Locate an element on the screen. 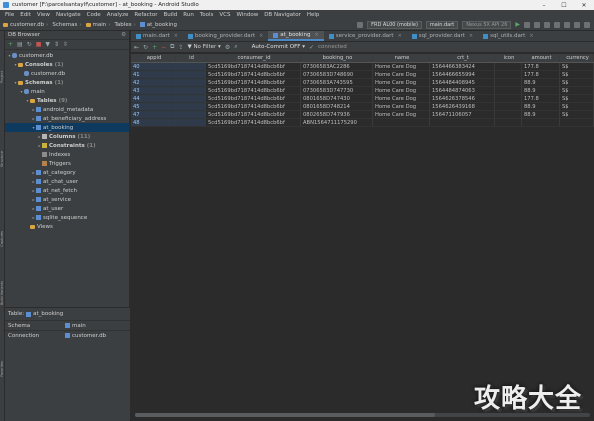  tree-node: Indexes is located at coordinates (67, 154).